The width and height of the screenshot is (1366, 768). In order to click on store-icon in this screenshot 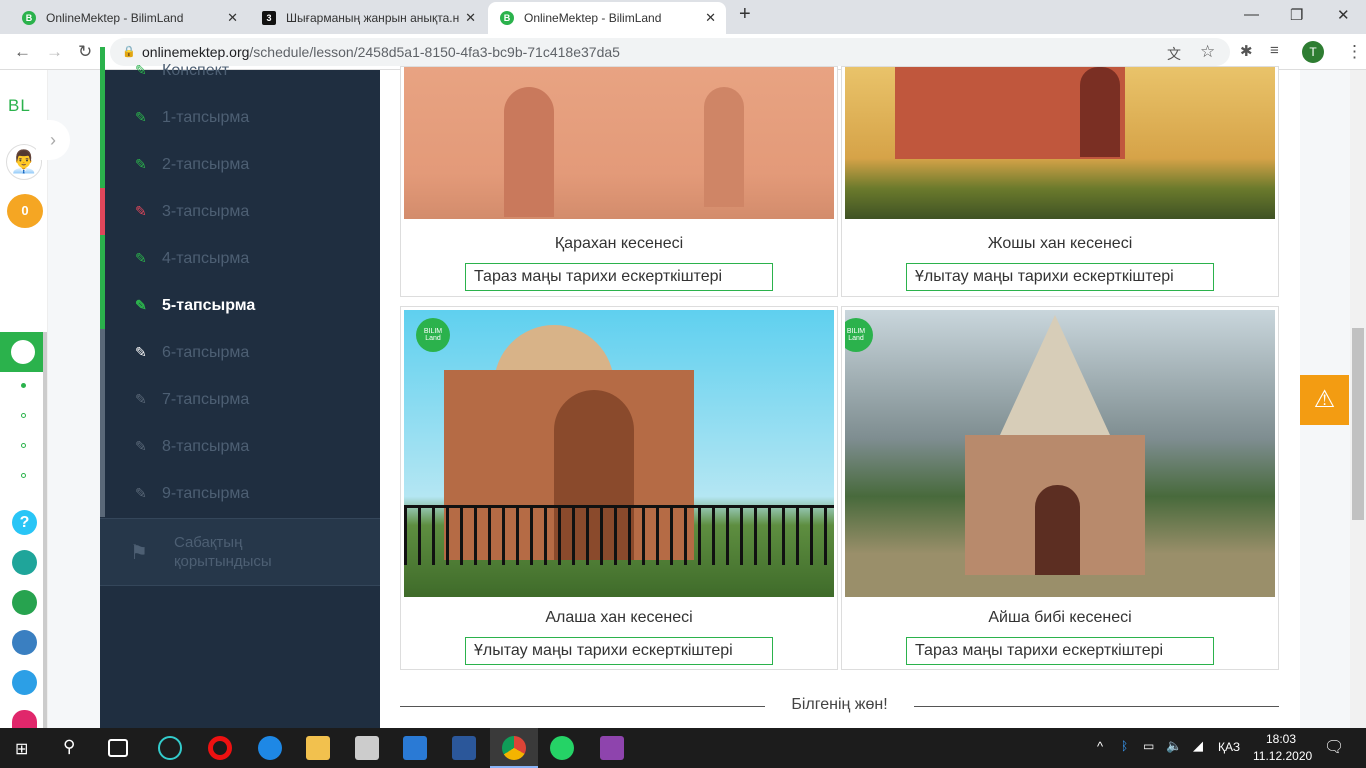, I will do `click(367, 748)`.